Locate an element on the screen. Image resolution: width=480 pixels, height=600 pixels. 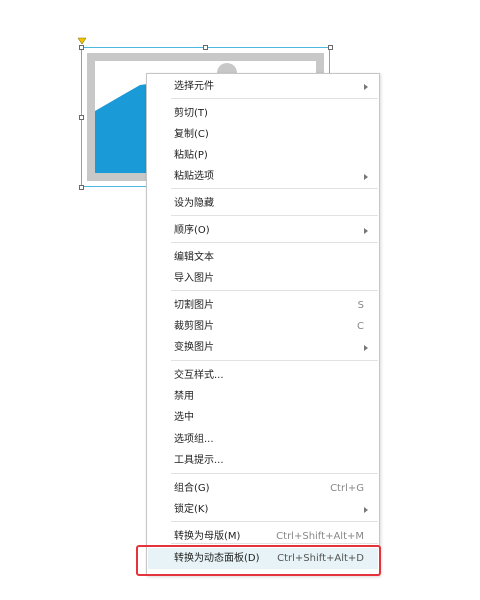
menu-item: 导入图片 is located at coordinates (263, 278).